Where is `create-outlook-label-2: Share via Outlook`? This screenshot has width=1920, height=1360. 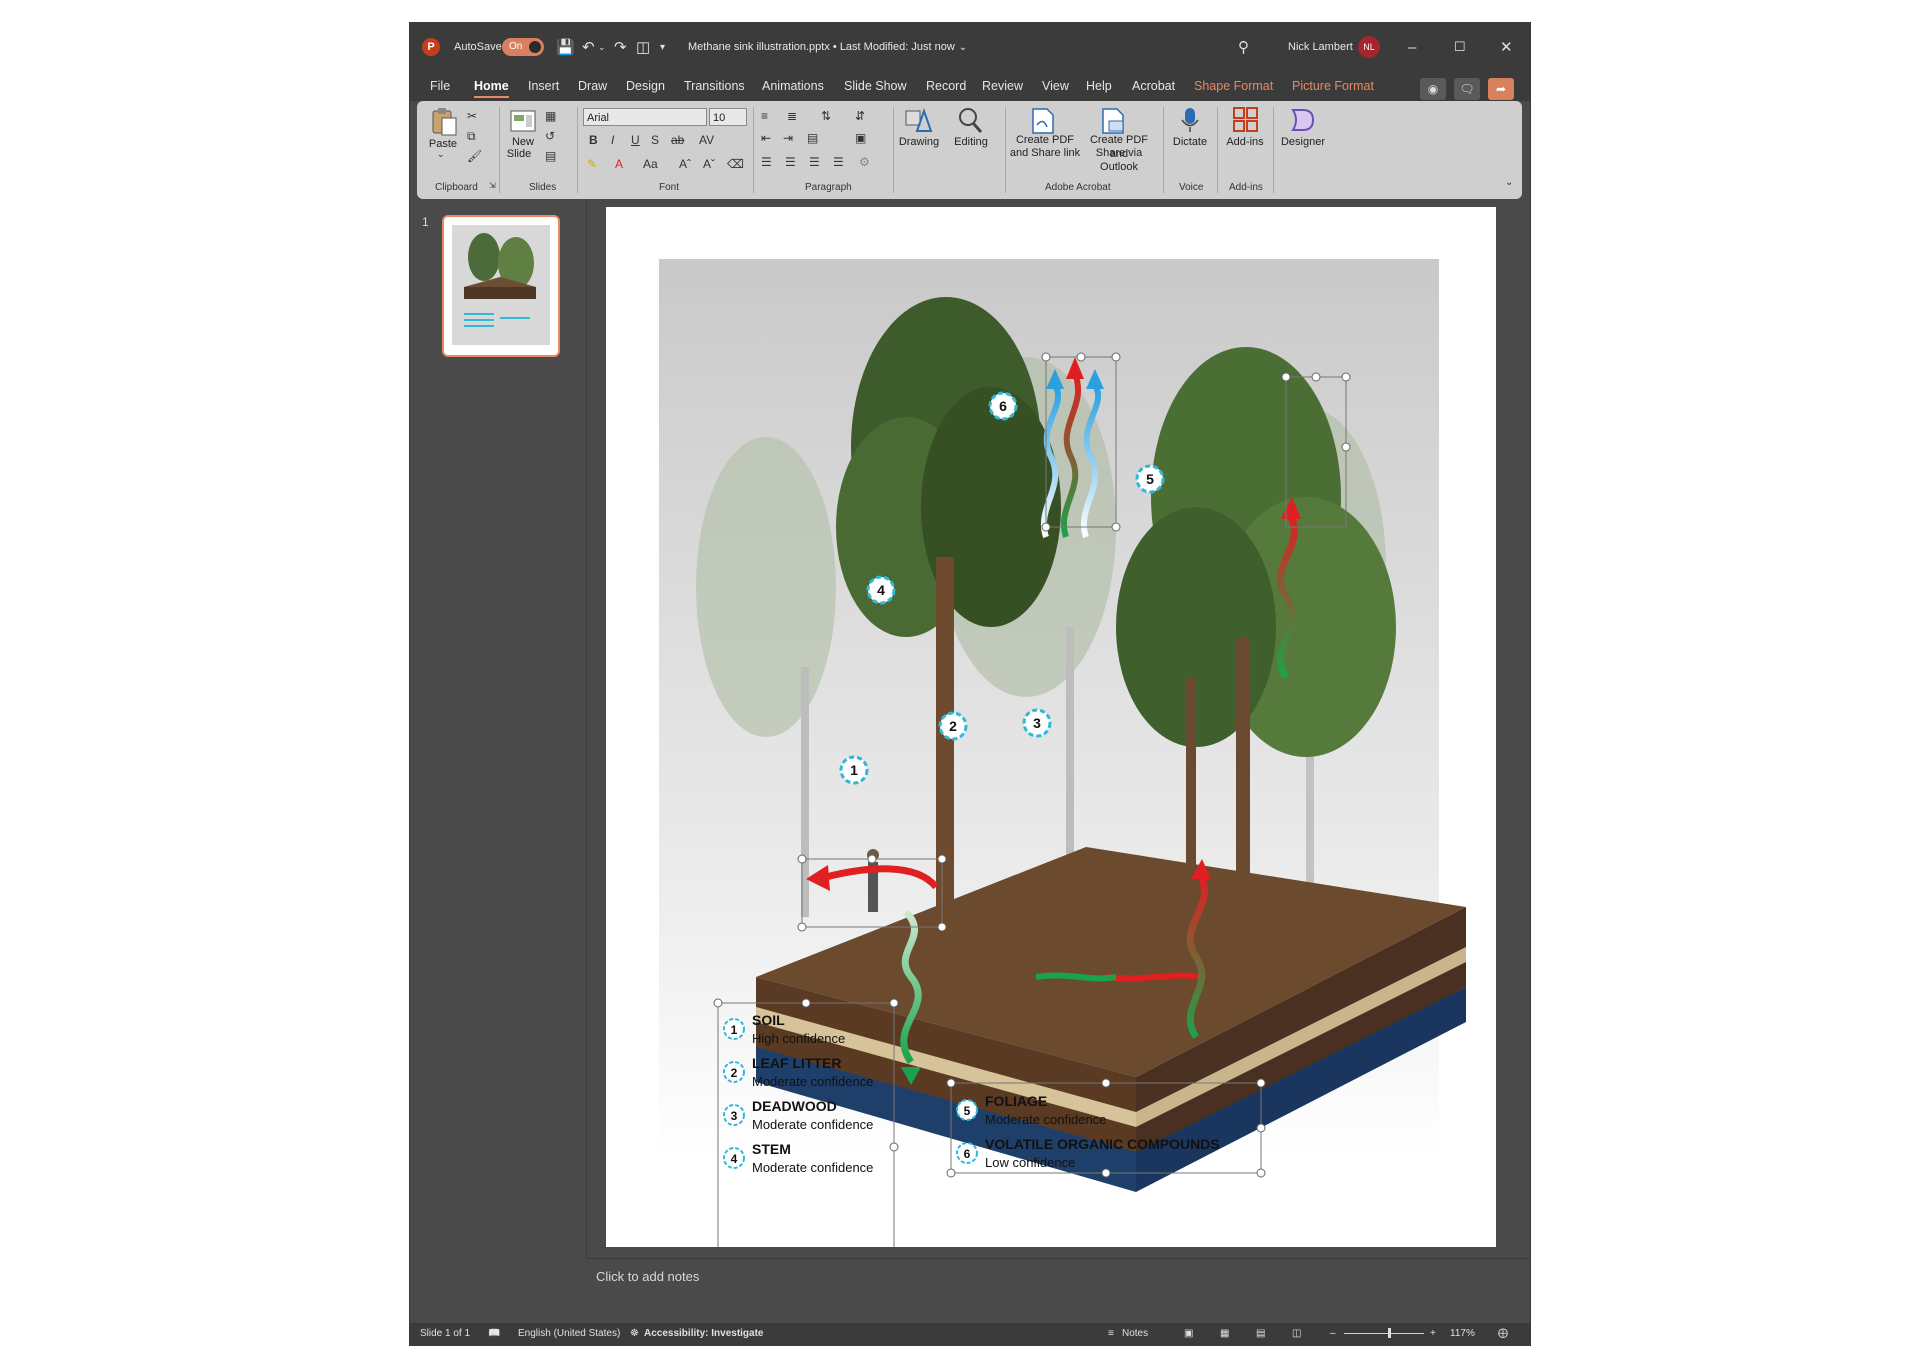 create-outlook-label-2: Share via Outlook is located at coordinates (1119, 160).